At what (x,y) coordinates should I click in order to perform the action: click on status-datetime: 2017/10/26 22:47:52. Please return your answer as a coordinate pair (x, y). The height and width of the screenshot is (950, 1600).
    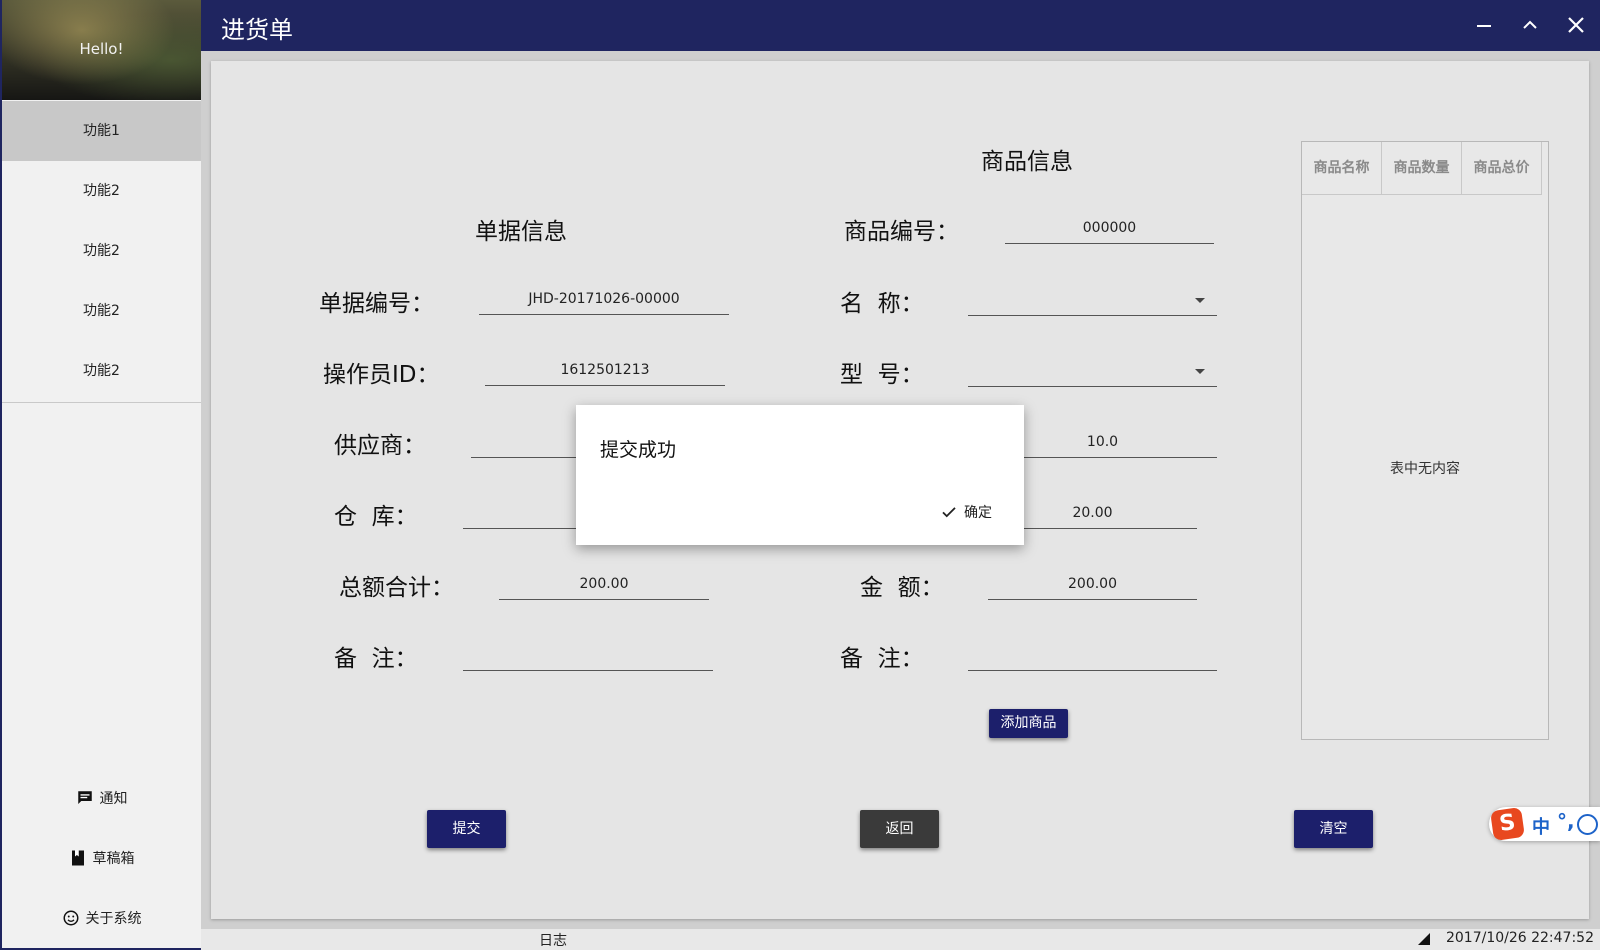
    Looking at the image, I should click on (1519, 938).